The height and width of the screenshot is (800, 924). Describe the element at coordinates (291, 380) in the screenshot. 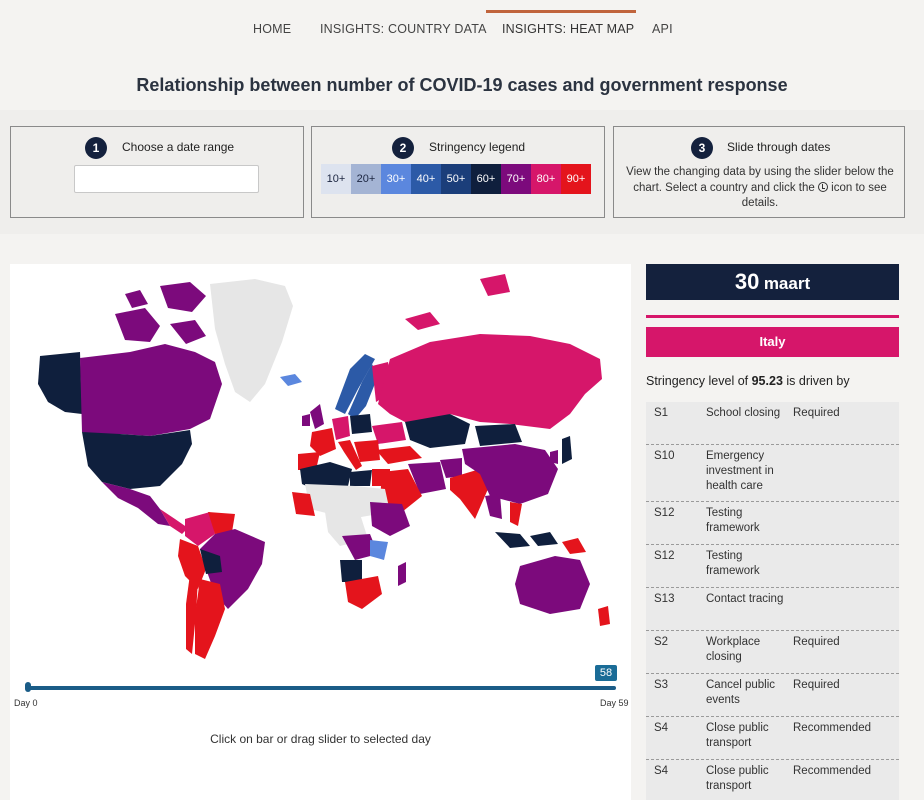

I see `country-iceland` at that location.